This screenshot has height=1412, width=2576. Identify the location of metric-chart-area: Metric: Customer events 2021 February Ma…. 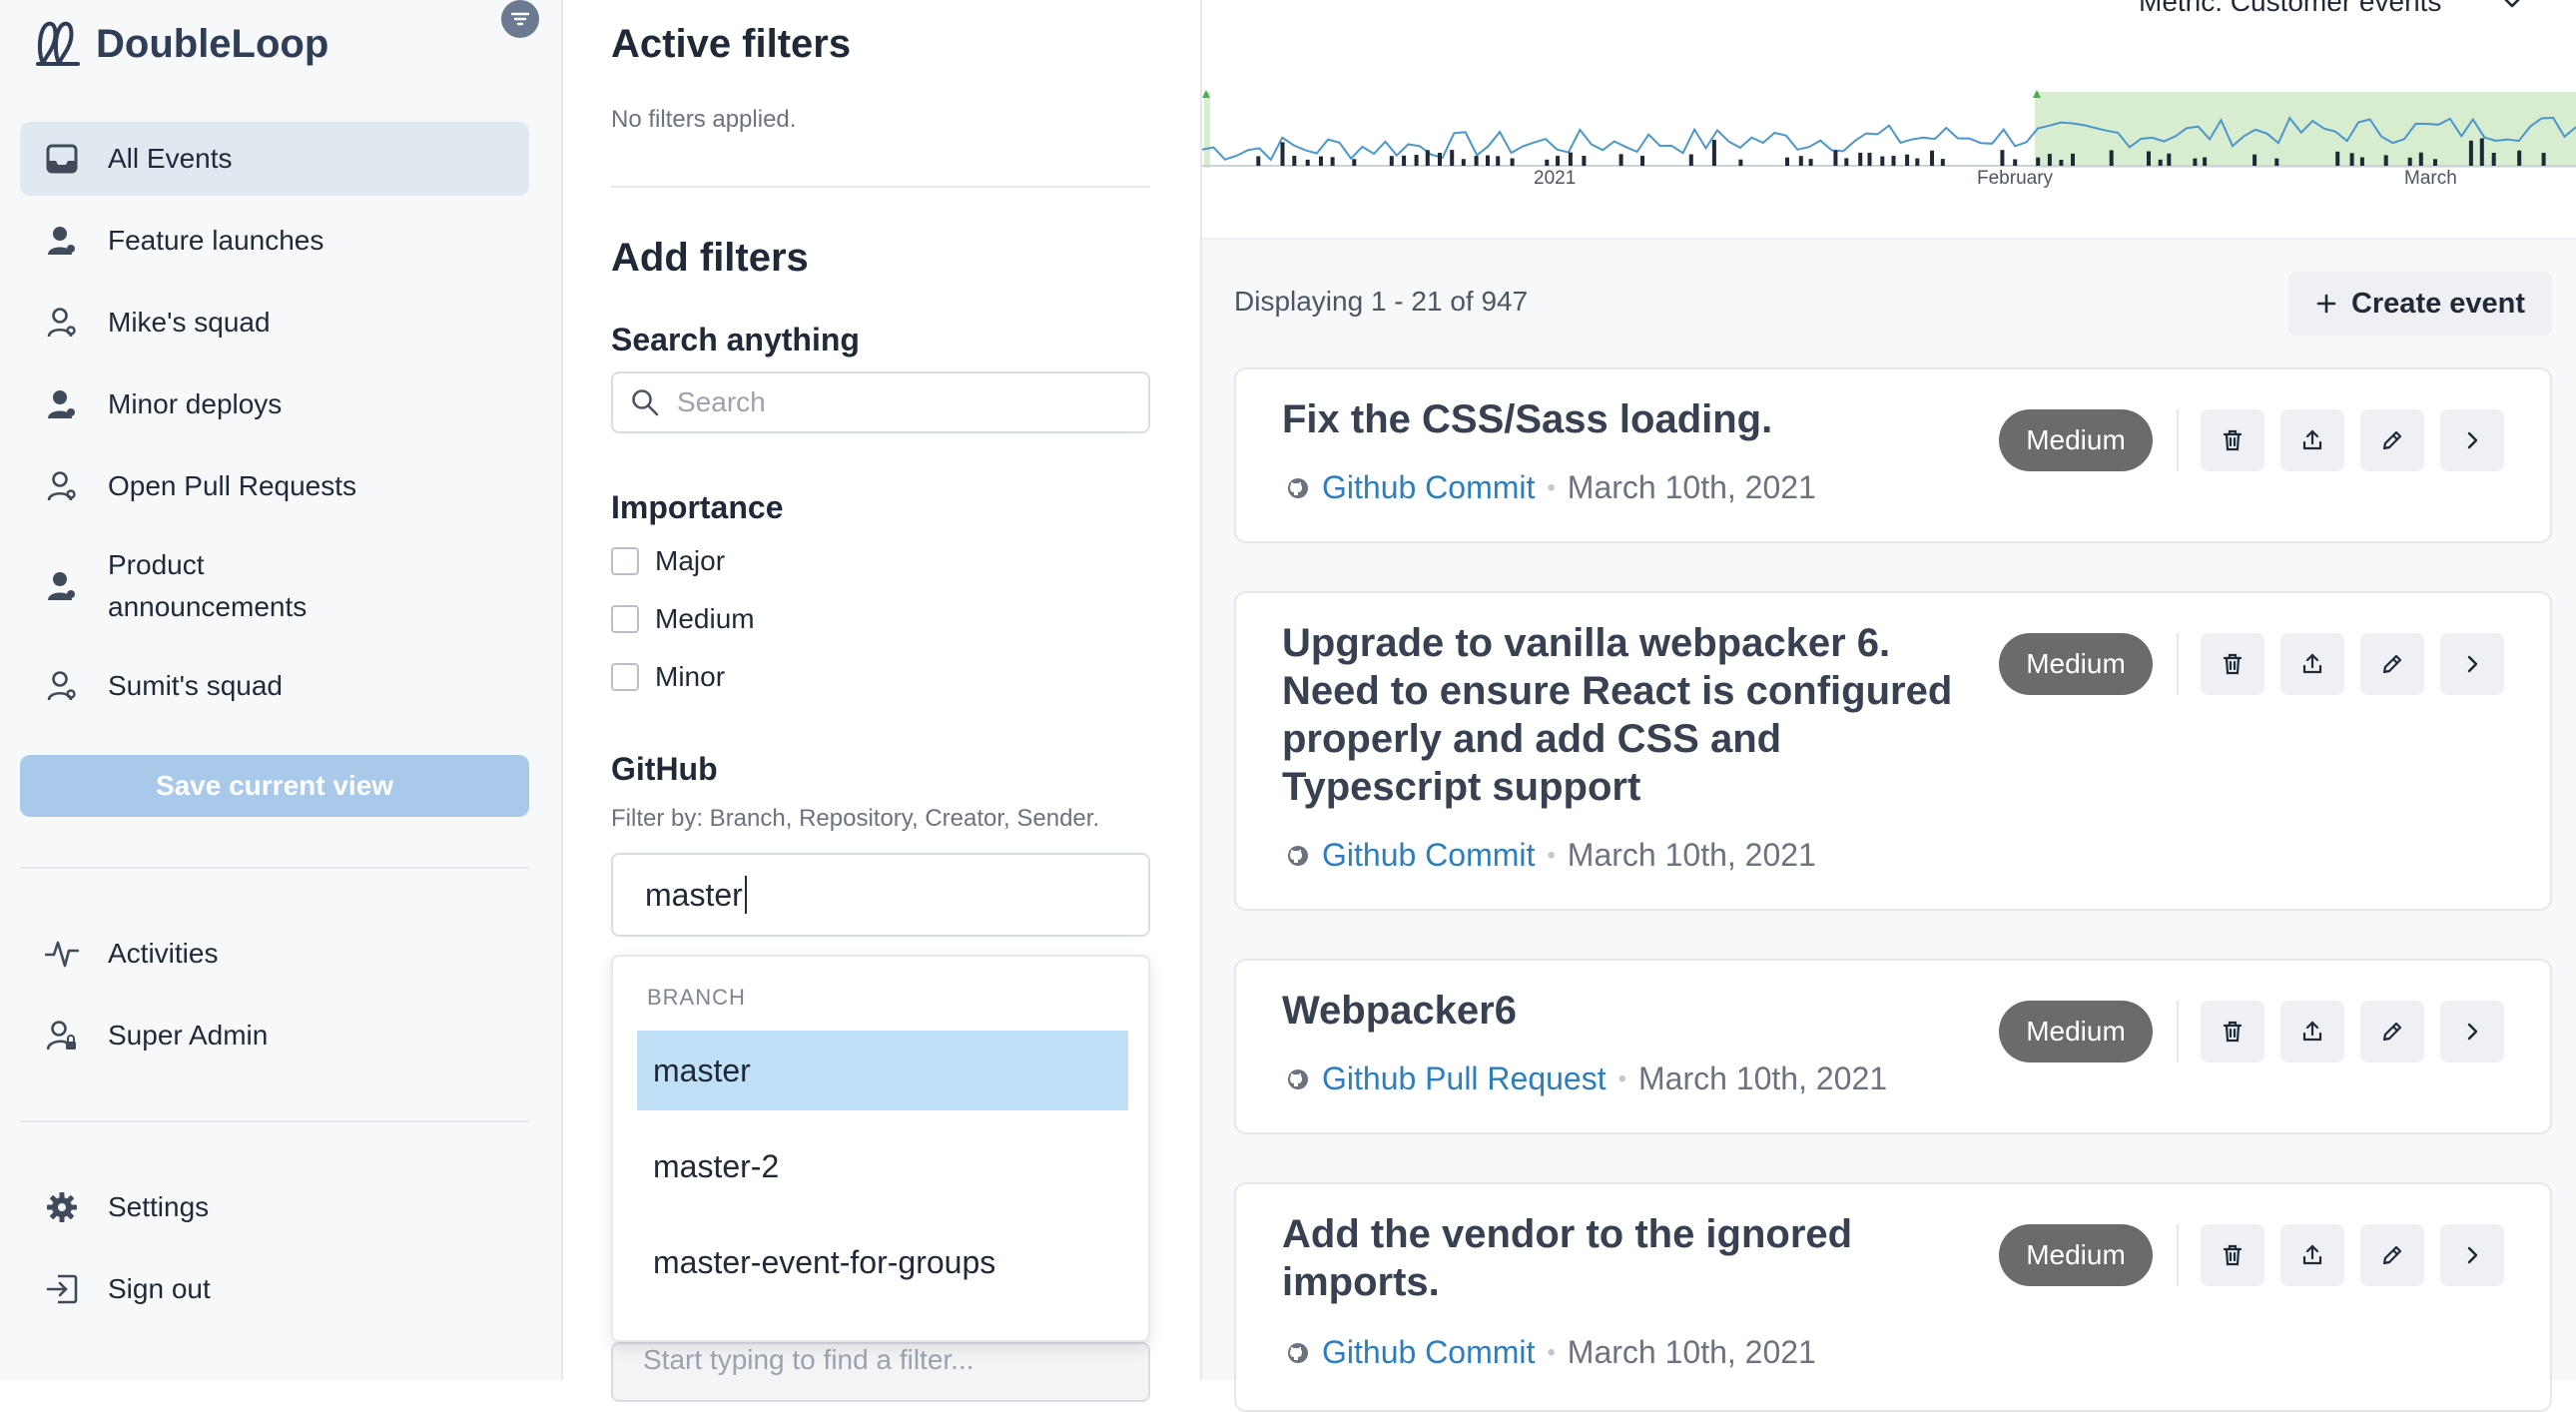
(1889, 120).